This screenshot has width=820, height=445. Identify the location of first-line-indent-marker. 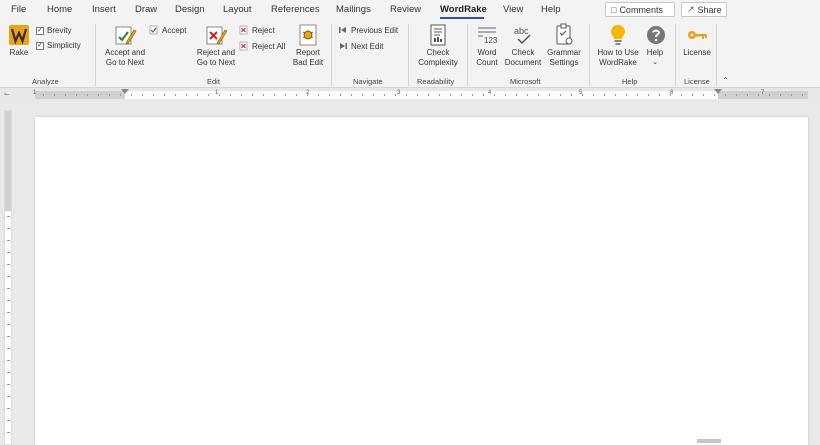
(125, 91).